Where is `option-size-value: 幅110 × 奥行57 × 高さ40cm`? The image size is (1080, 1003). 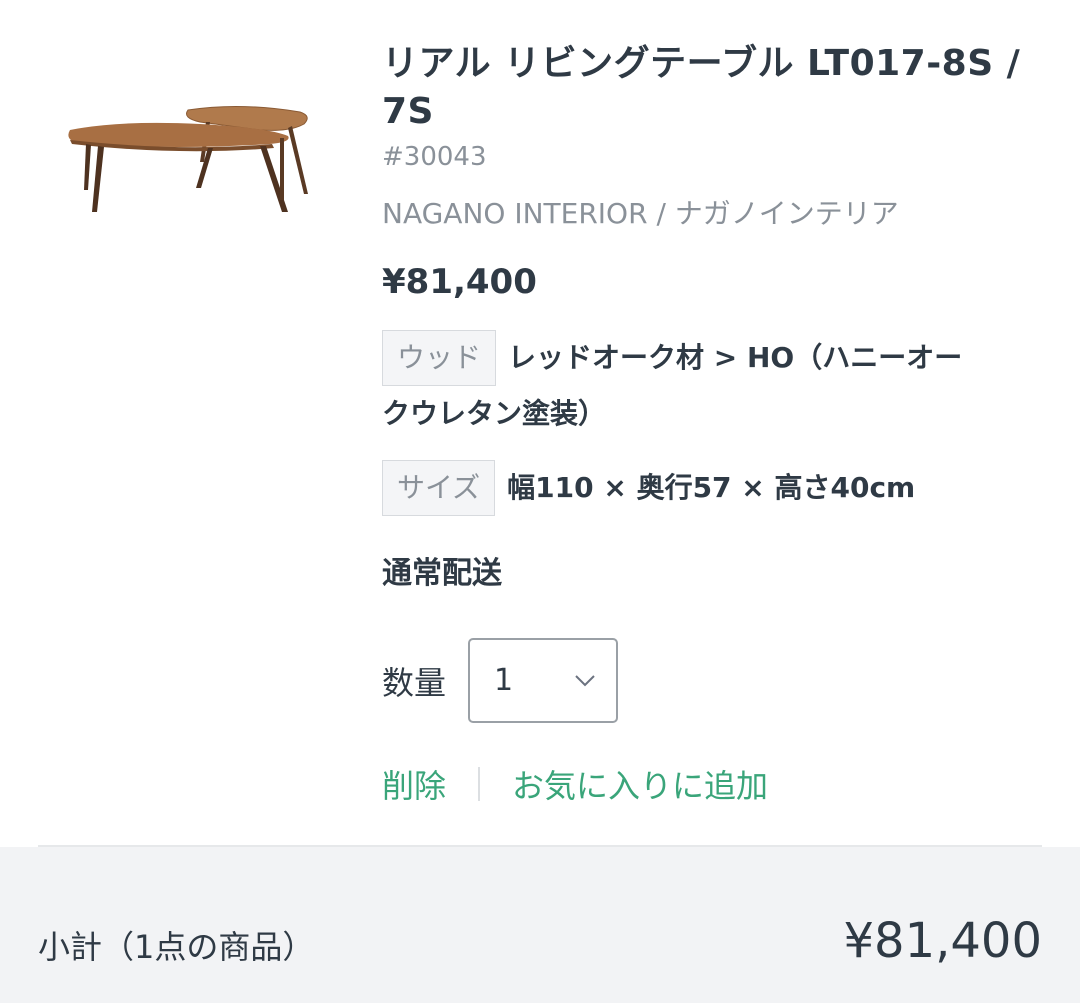
option-size-value: 幅110 × 奥行57 × 高さ40cm is located at coordinates (711, 487).